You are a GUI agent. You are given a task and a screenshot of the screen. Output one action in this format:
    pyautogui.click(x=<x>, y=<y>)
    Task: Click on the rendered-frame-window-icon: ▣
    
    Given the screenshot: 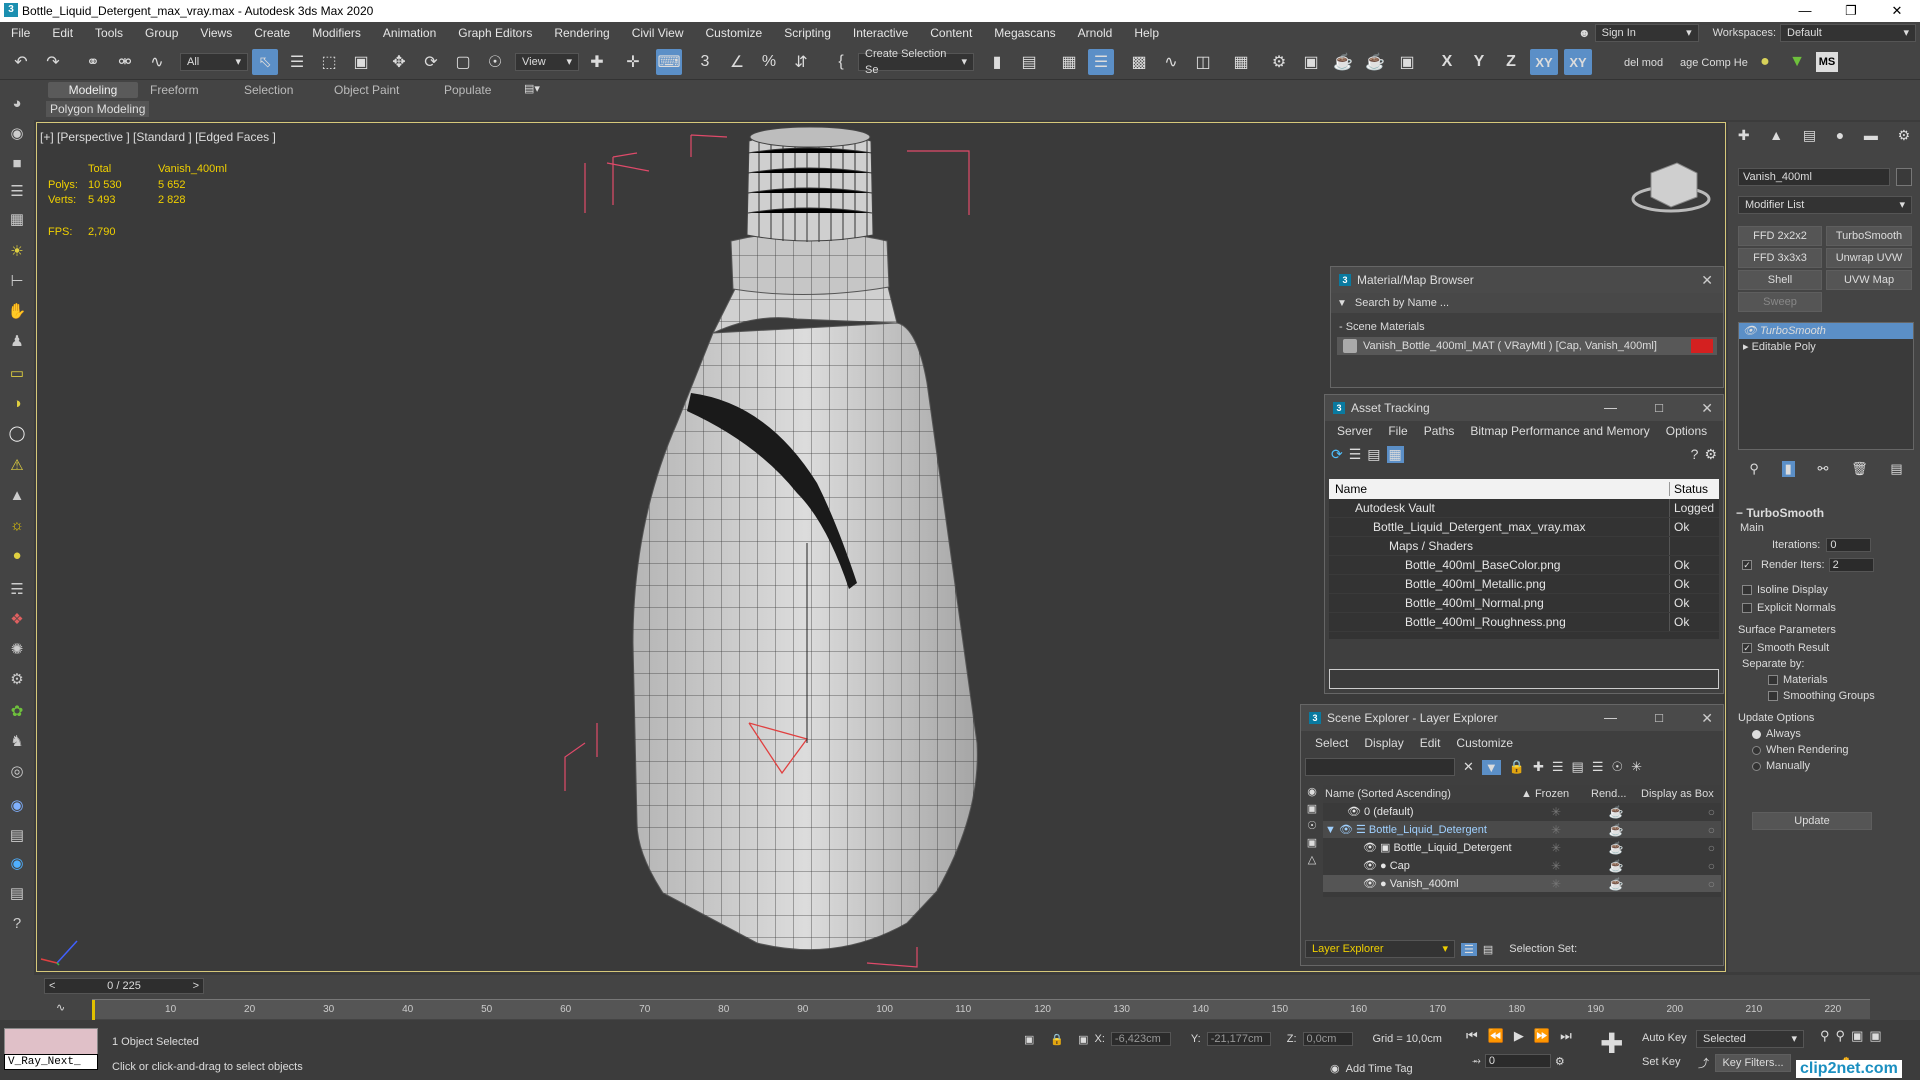 What is the action you would take?
    pyautogui.click(x=1311, y=62)
    